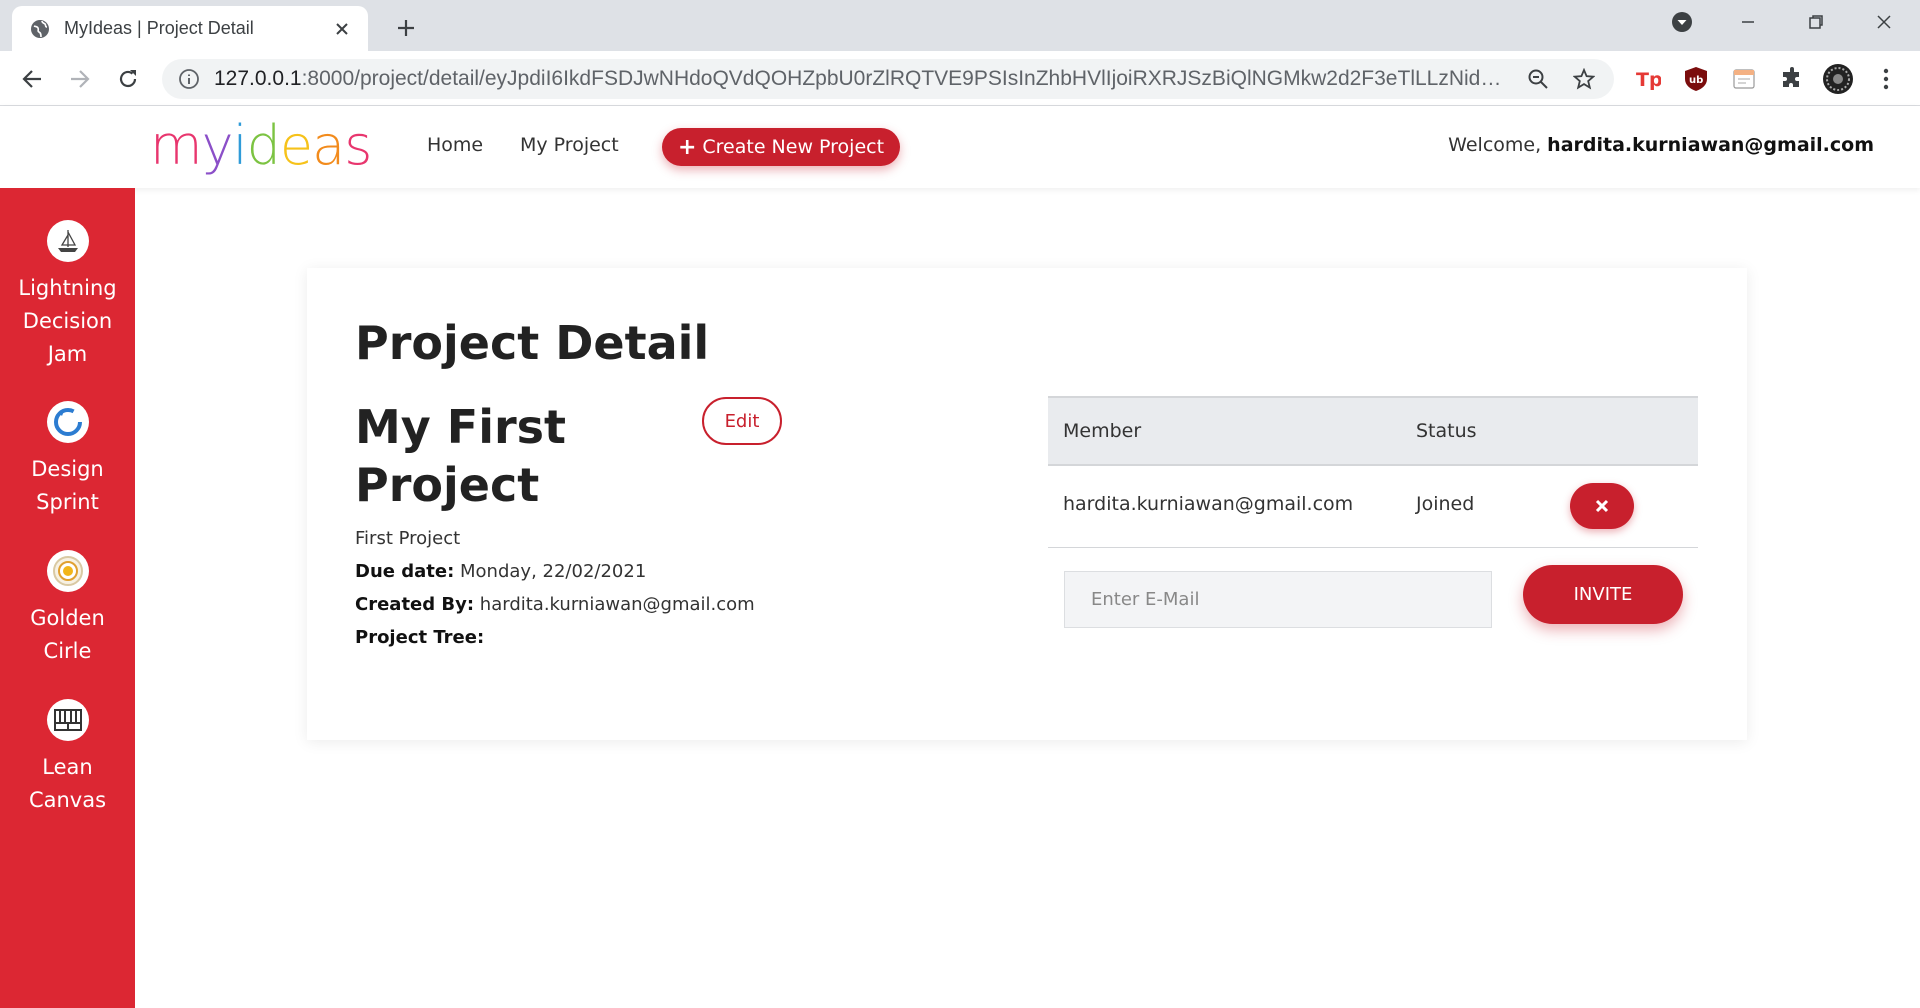 The image size is (1920, 1008). Describe the element at coordinates (176, 145) in the screenshot. I see `logo-letter: m` at that location.